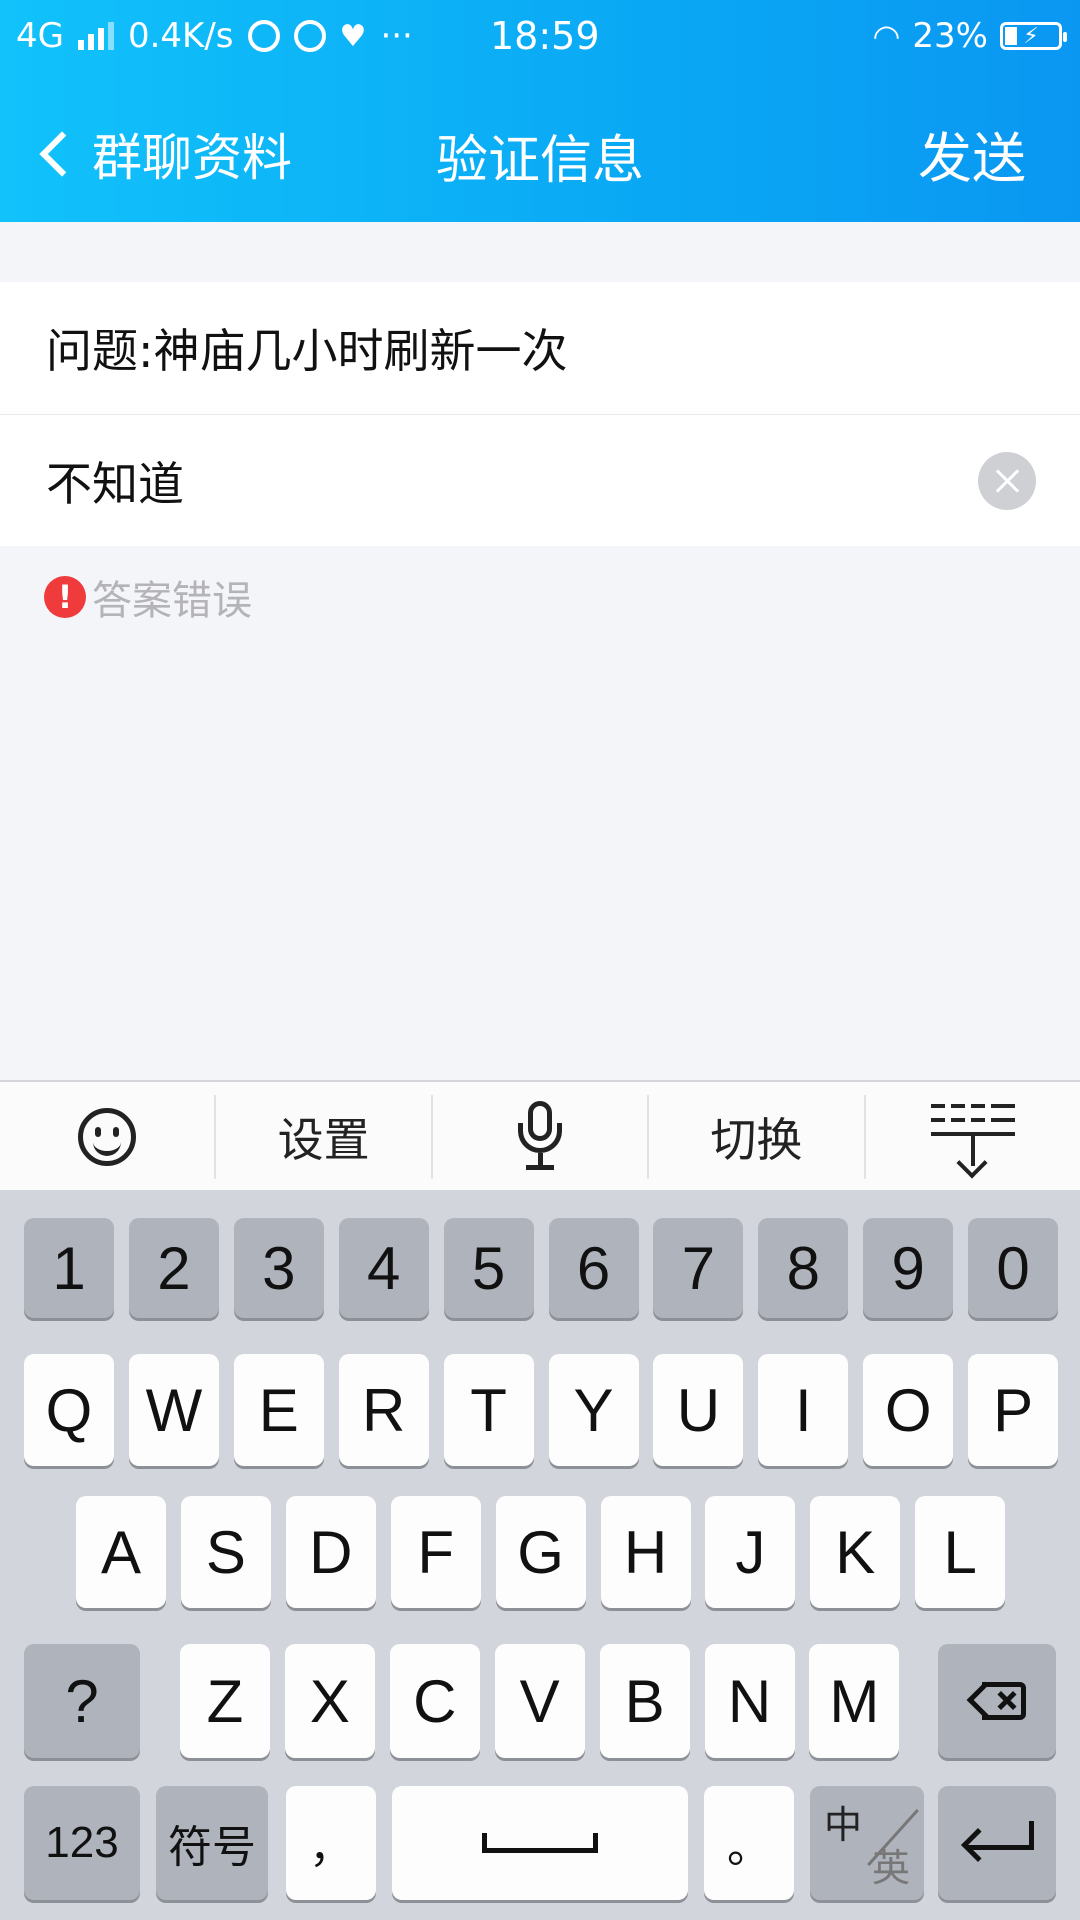 This screenshot has width=1080, height=1920. Describe the element at coordinates (539, 1701) in the screenshot. I see `key-v: V` at that location.